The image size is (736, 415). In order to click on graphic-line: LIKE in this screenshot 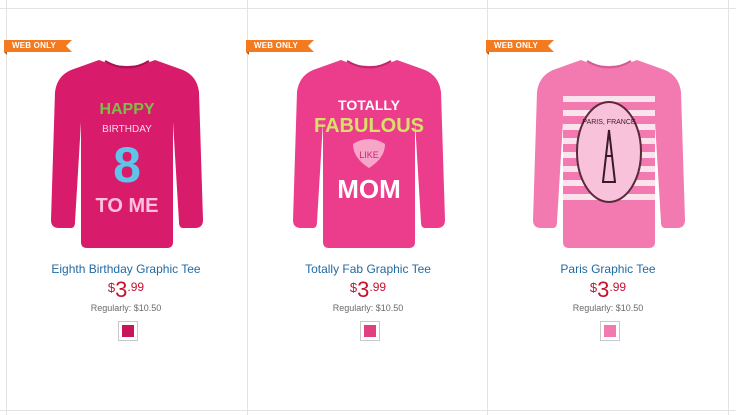, I will do `click(369, 155)`.